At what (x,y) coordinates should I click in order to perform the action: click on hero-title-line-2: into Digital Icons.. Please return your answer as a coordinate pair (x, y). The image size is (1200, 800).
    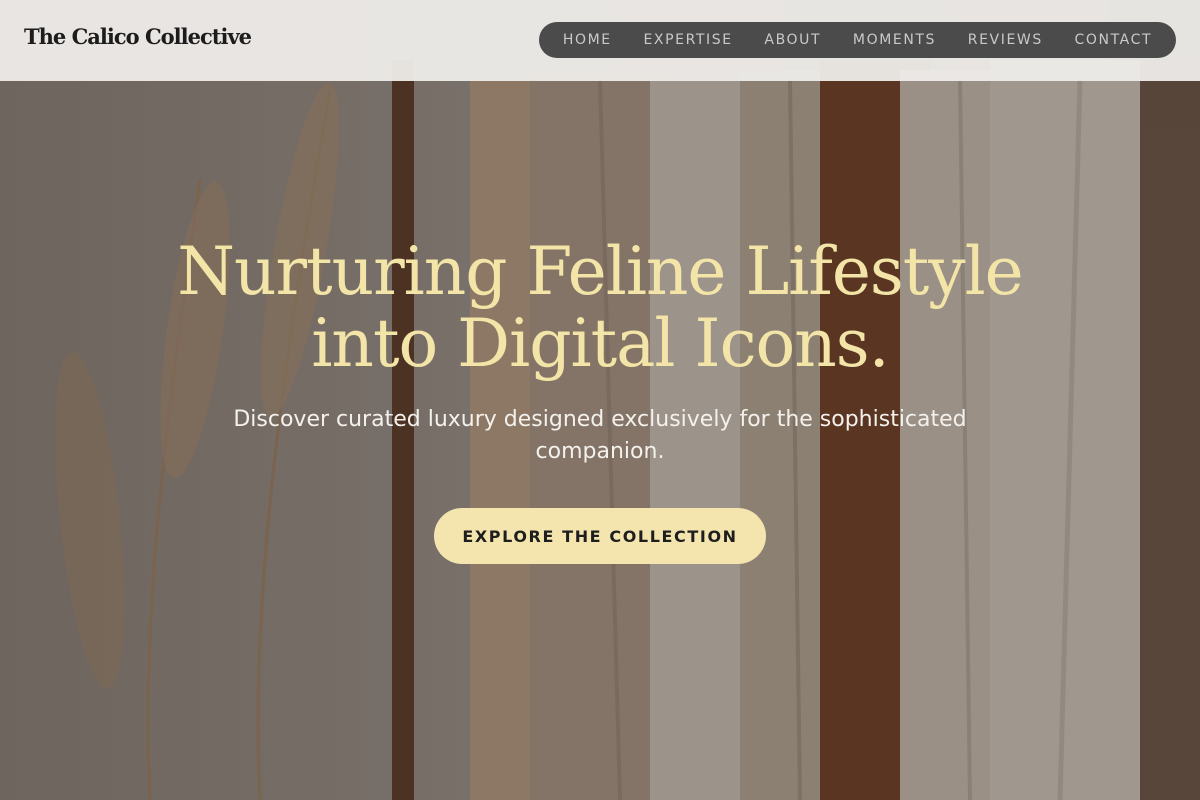
    Looking at the image, I should click on (600, 343).